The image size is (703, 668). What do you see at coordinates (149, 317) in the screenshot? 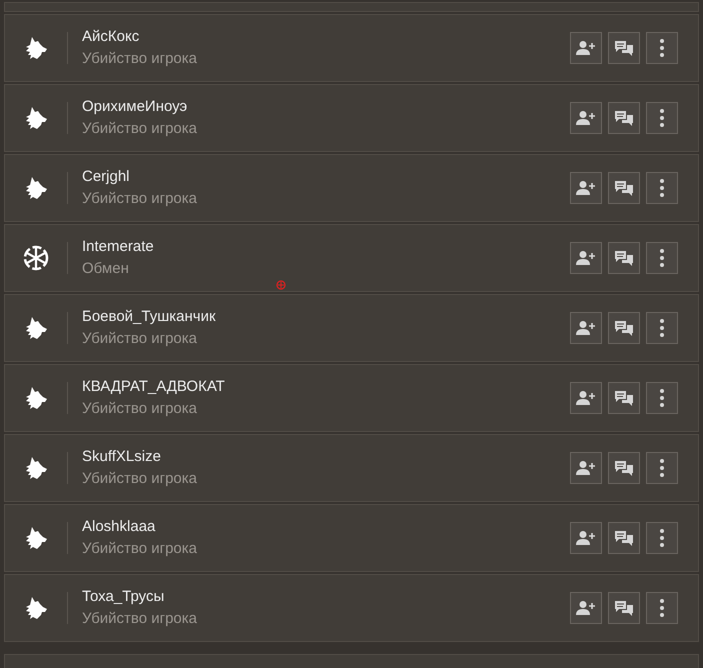
I see `player-name: Боевой_Тушканчик` at bounding box center [149, 317].